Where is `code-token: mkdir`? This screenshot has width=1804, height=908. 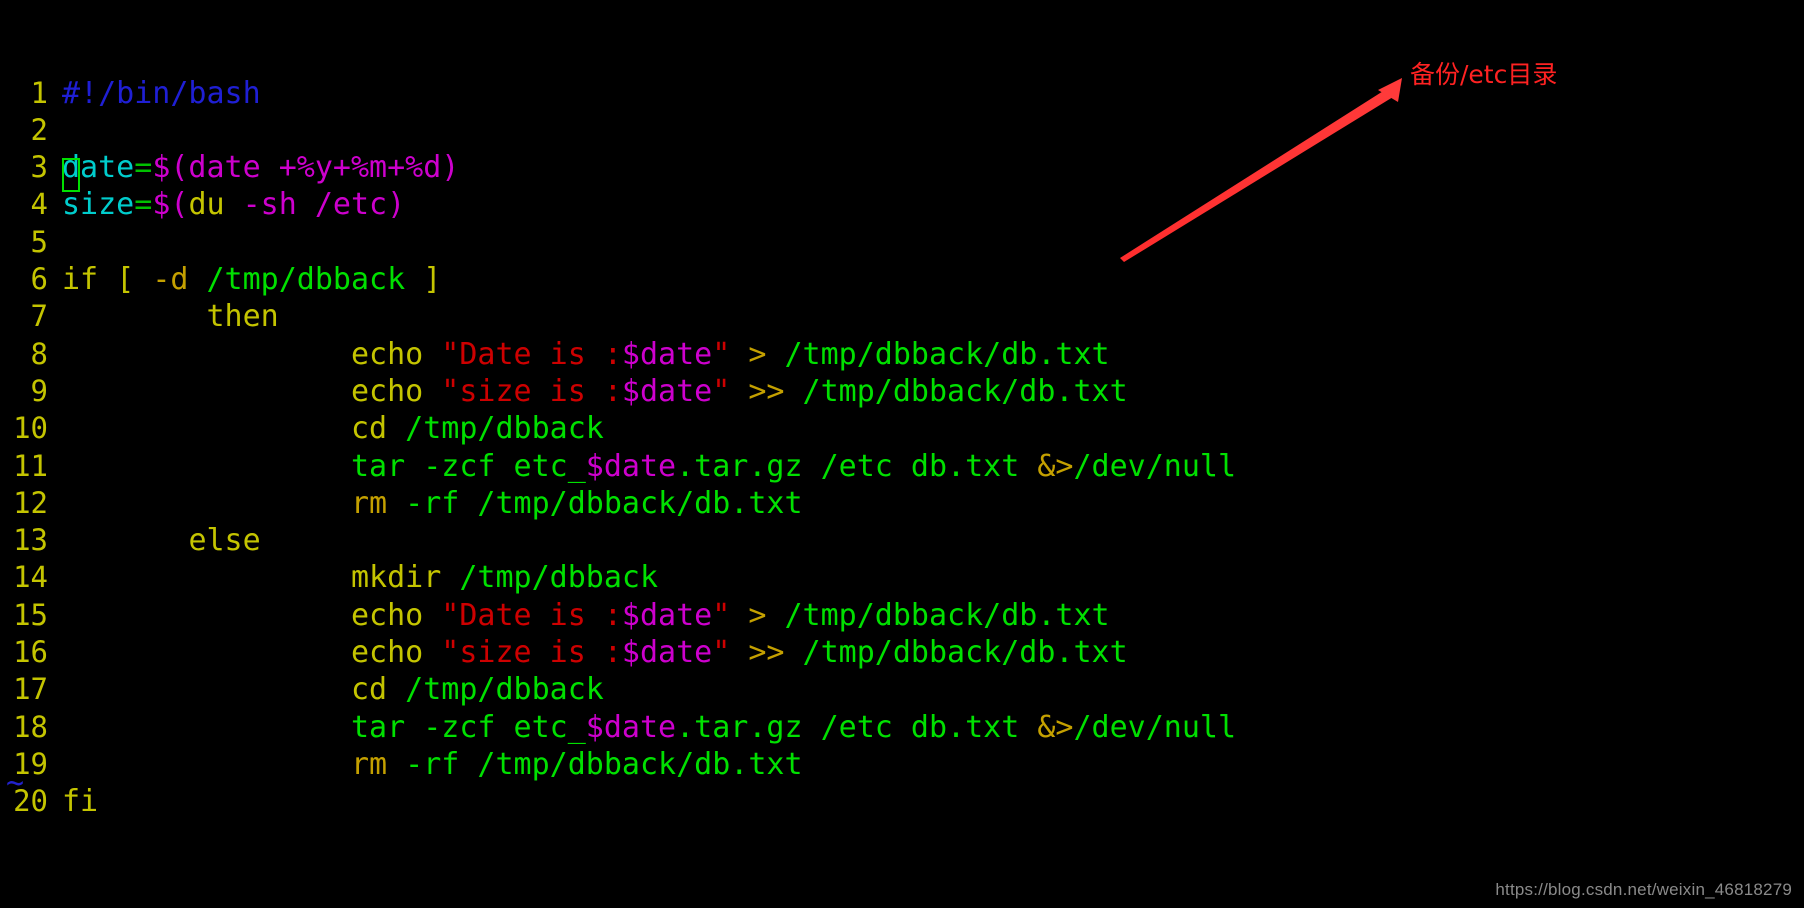 code-token: mkdir is located at coordinates (396, 578).